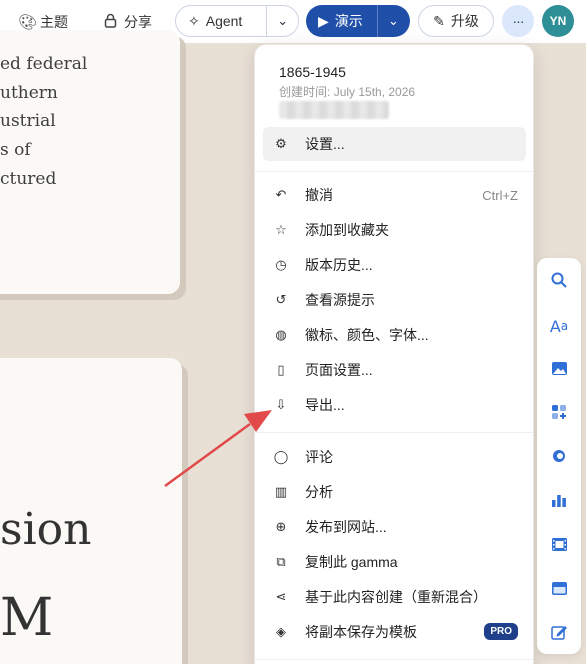 This screenshot has height=664, width=586. What do you see at coordinates (218, 449) in the screenshot?
I see `annotation-arrow` at bounding box center [218, 449].